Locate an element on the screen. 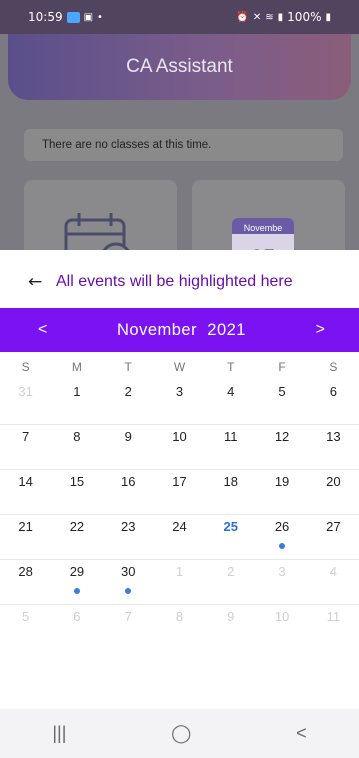 This screenshot has width=359, height=758. schedule-card is located at coordinates (100, 215).